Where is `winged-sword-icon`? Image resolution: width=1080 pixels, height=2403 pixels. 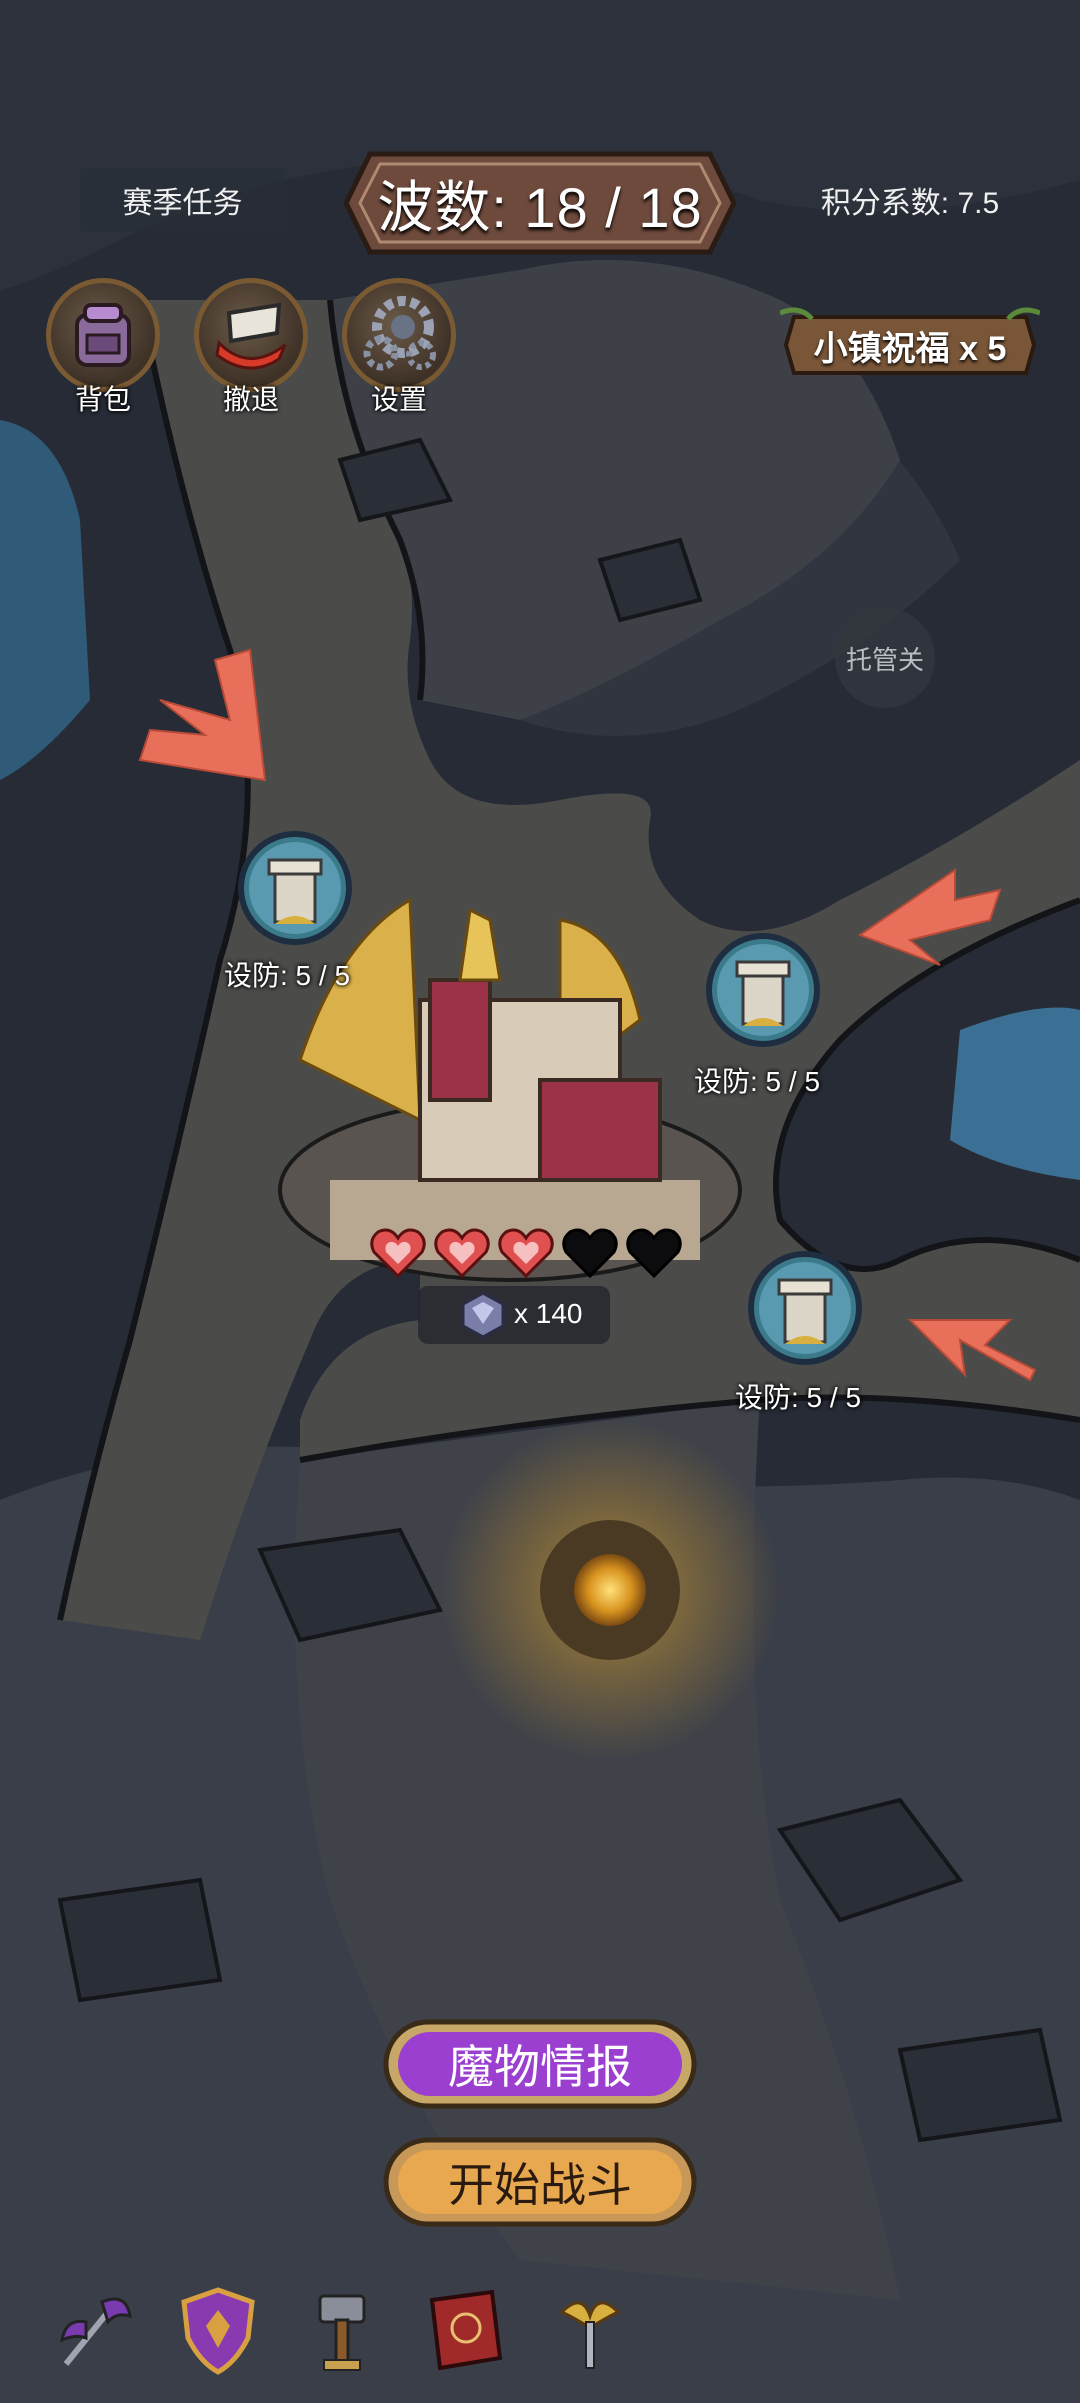 winged-sword-icon is located at coordinates (590, 2330).